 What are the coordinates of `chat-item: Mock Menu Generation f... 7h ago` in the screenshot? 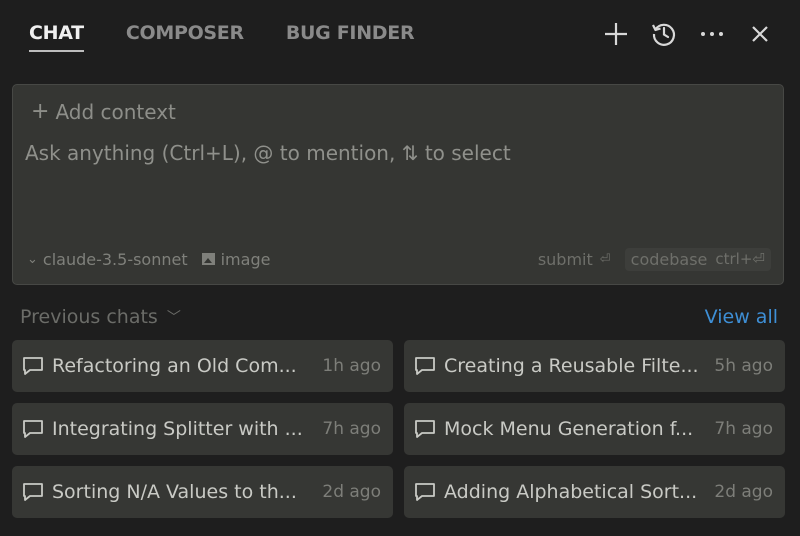 It's located at (594, 429).